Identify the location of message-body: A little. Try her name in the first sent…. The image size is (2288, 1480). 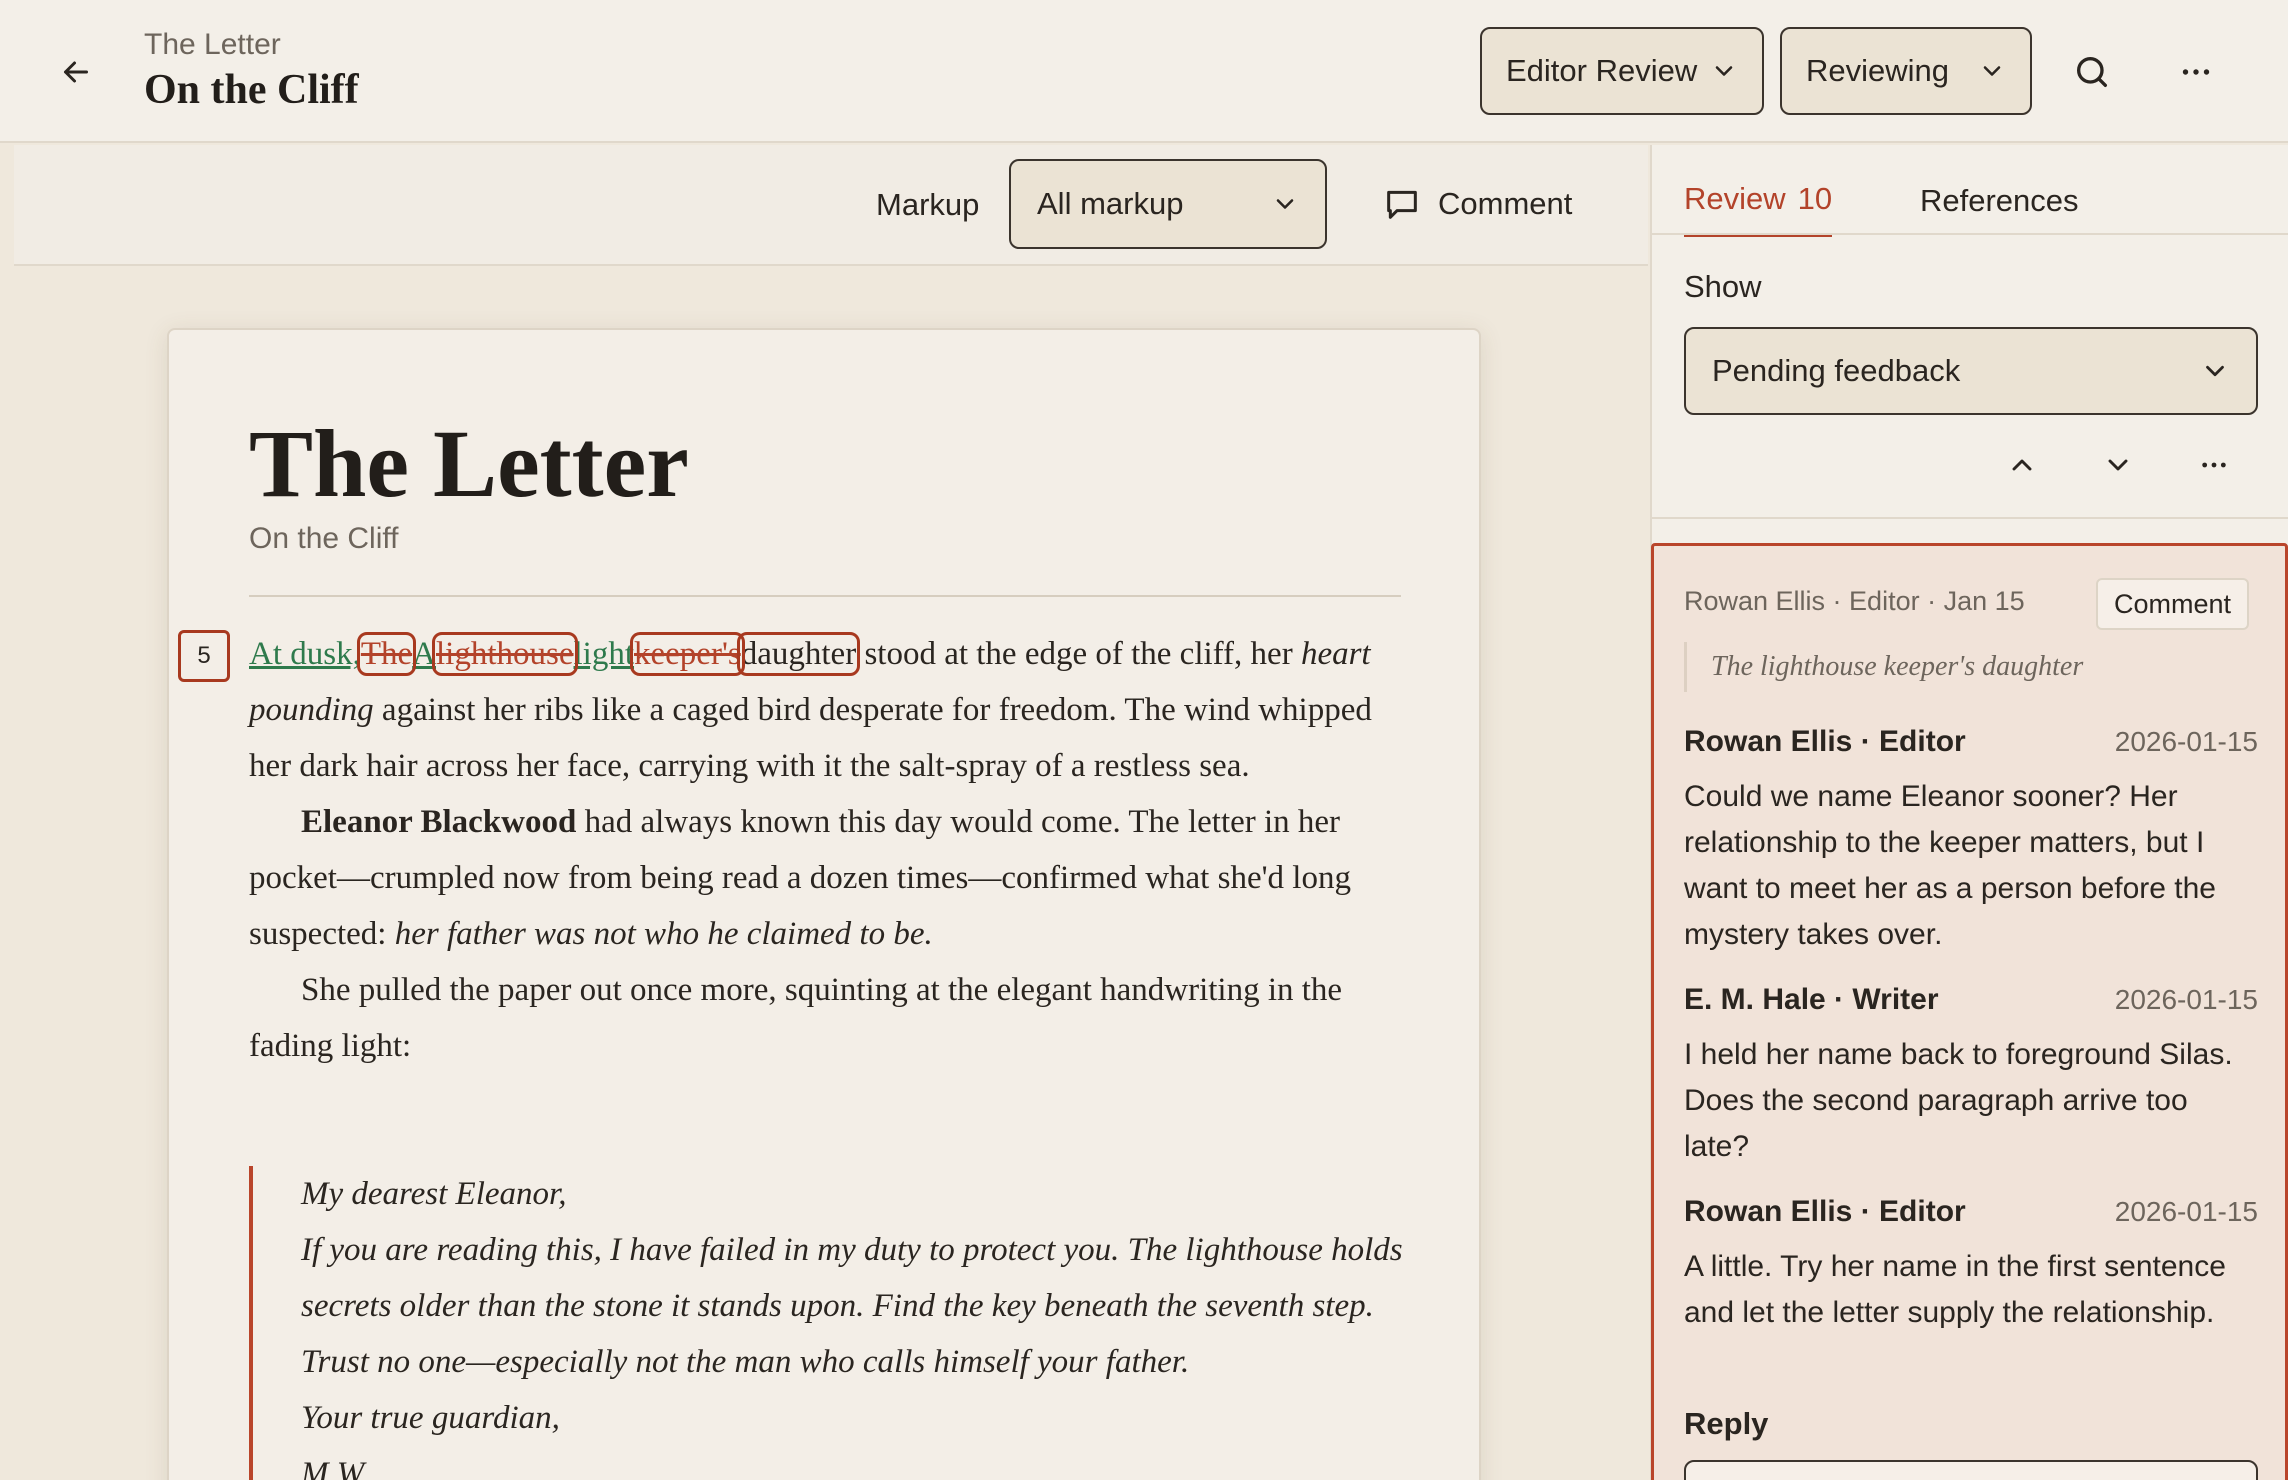
(1955, 1289).